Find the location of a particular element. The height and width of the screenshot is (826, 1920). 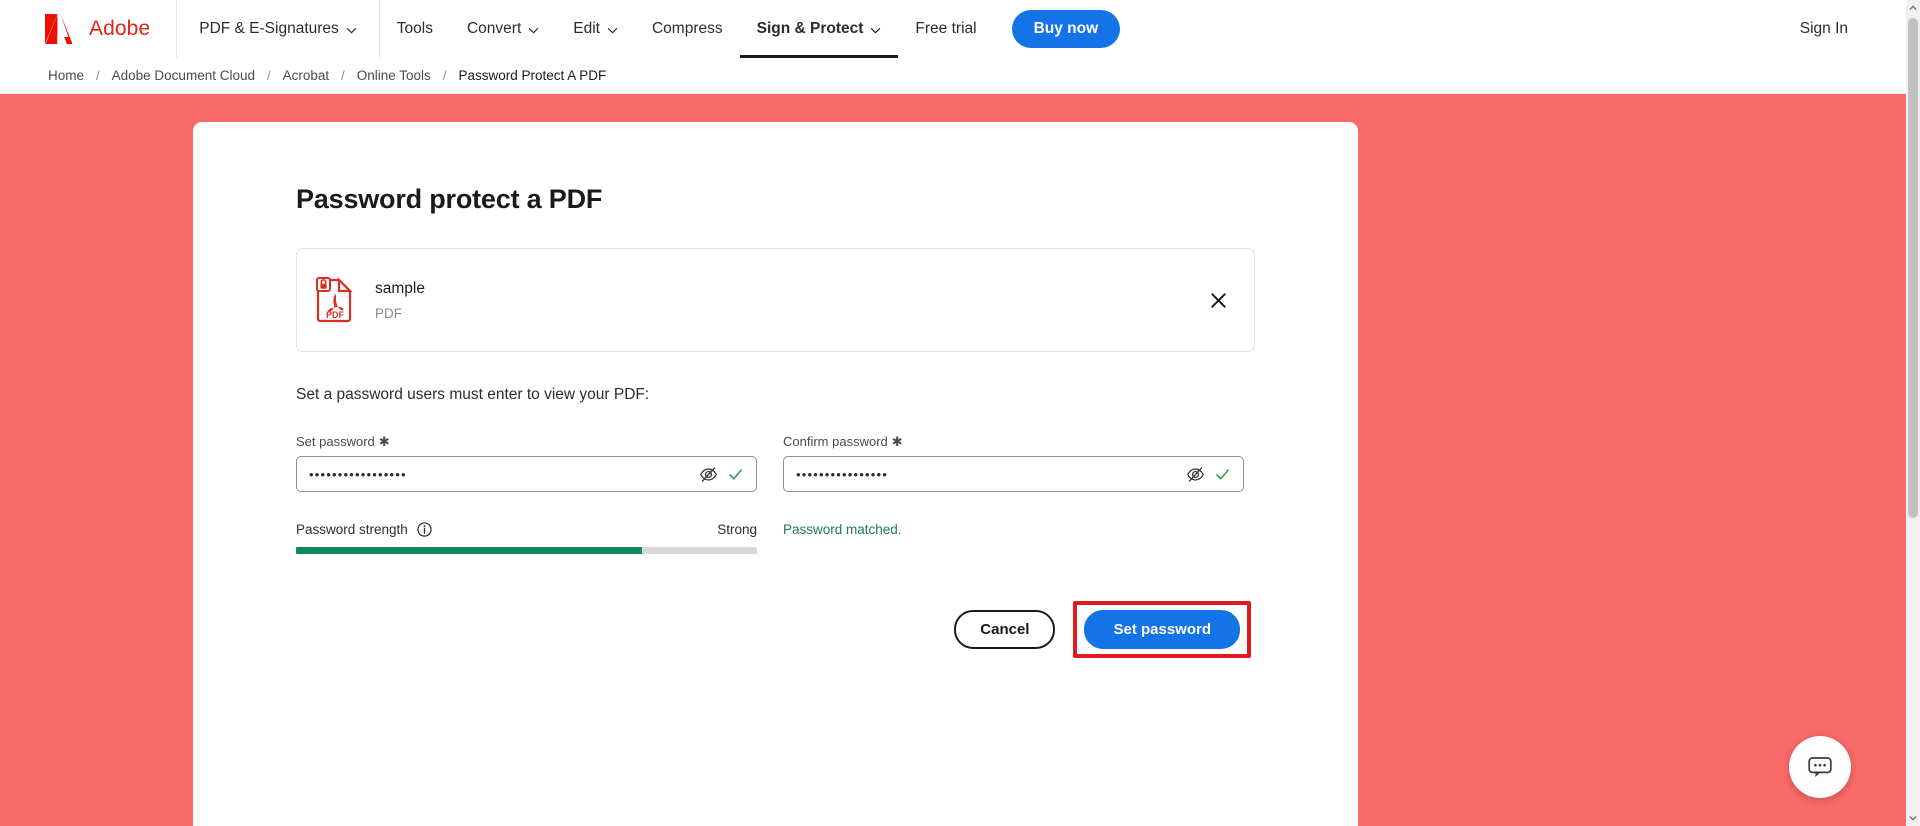

confirm-password-input: •••••••••••••••• is located at coordinates (1013, 474).